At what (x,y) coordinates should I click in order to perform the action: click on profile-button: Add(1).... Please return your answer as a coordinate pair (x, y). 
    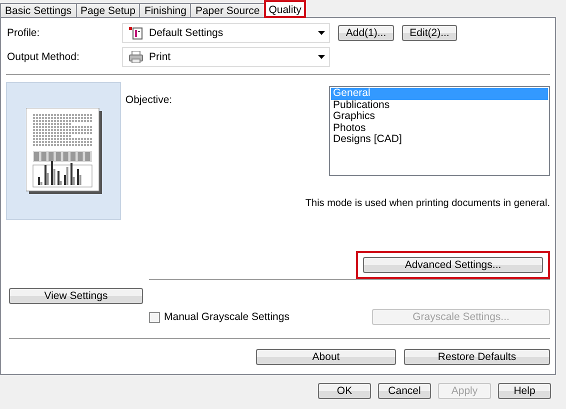
    Looking at the image, I should click on (366, 33).